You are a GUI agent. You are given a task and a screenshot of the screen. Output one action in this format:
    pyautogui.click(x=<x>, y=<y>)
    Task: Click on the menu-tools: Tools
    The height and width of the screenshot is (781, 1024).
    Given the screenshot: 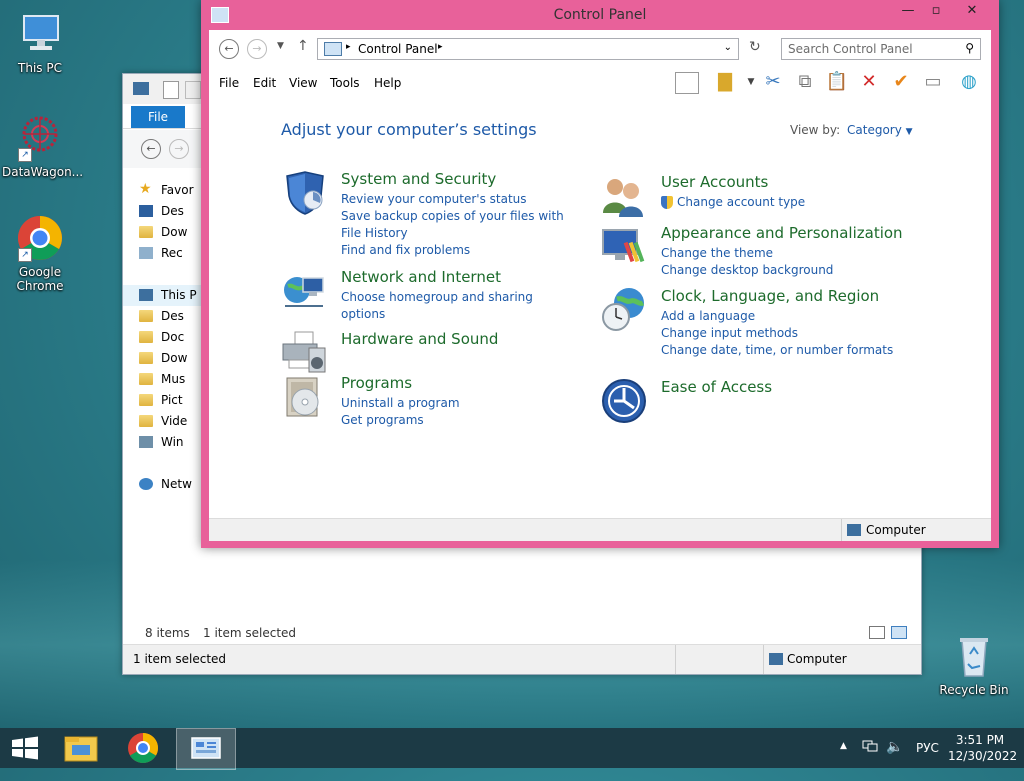 What is the action you would take?
    pyautogui.click(x=345, y=83)
    